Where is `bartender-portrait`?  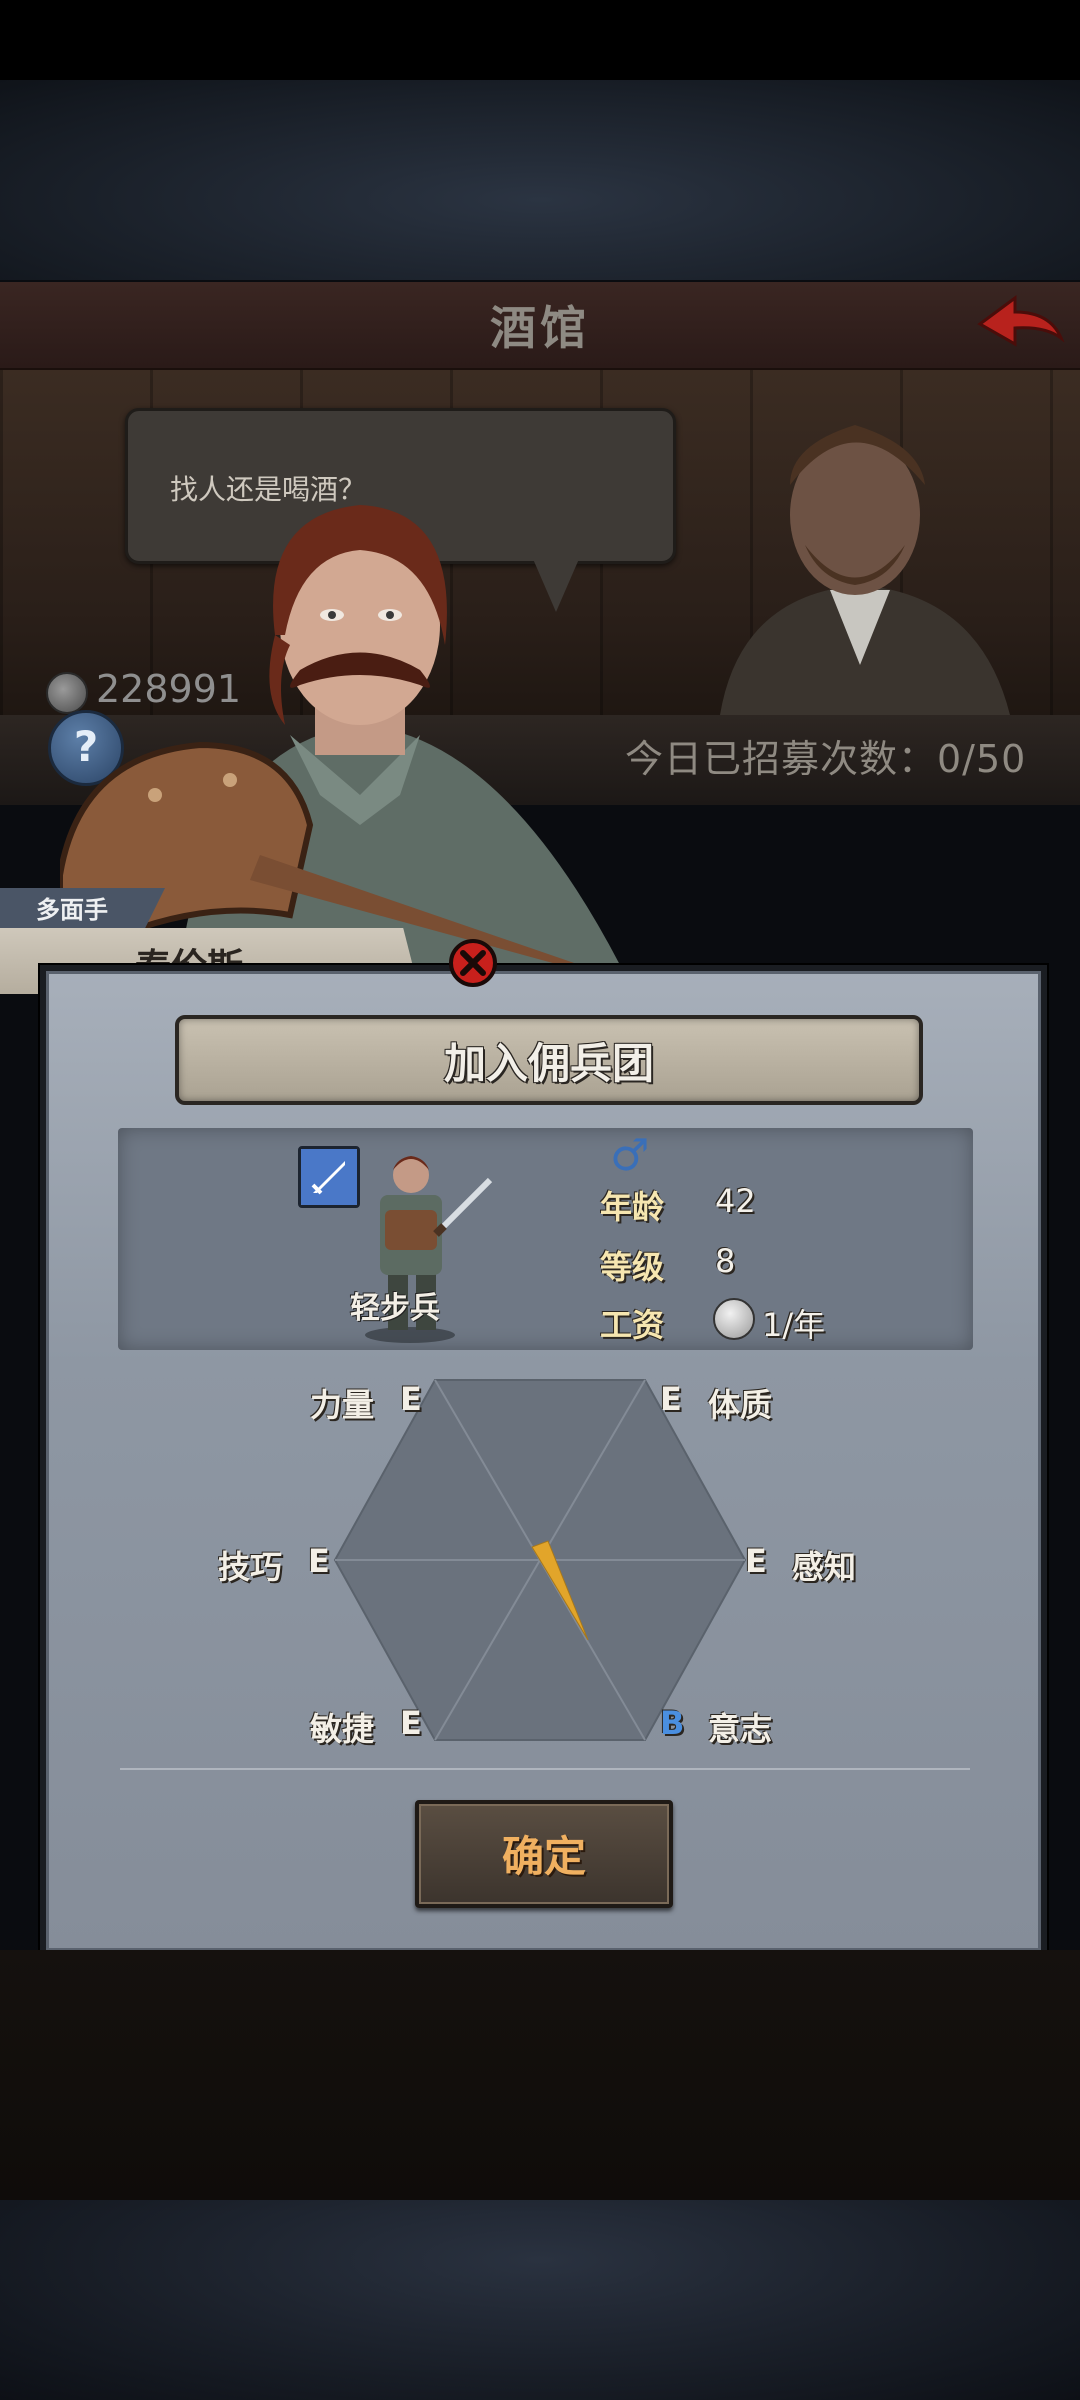
bartender-portrait is located at coordinates (865, 570).